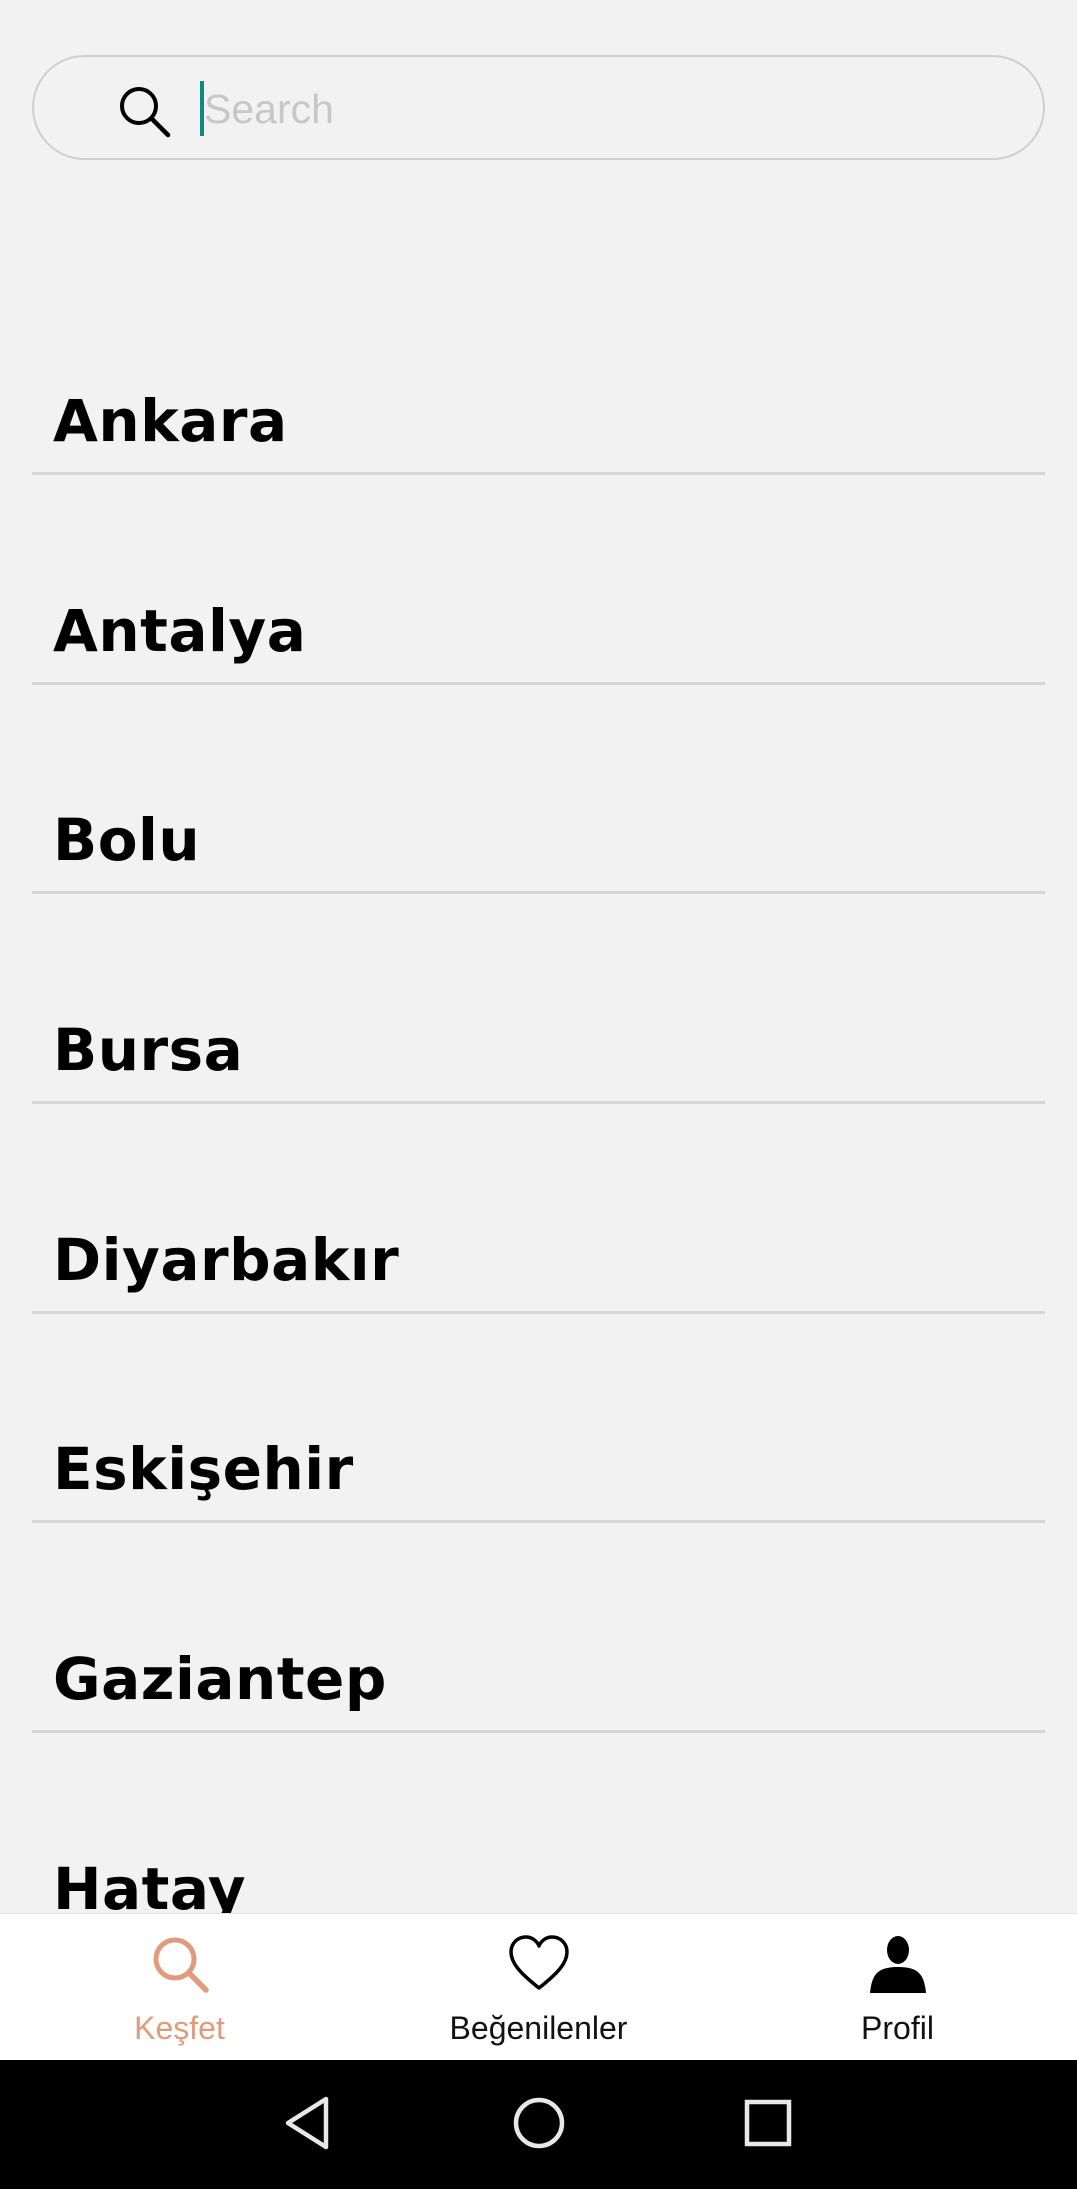  Describe the element at coordinates (538, 1823) in the screenshot. I see `list-item: Hatay` at that location.